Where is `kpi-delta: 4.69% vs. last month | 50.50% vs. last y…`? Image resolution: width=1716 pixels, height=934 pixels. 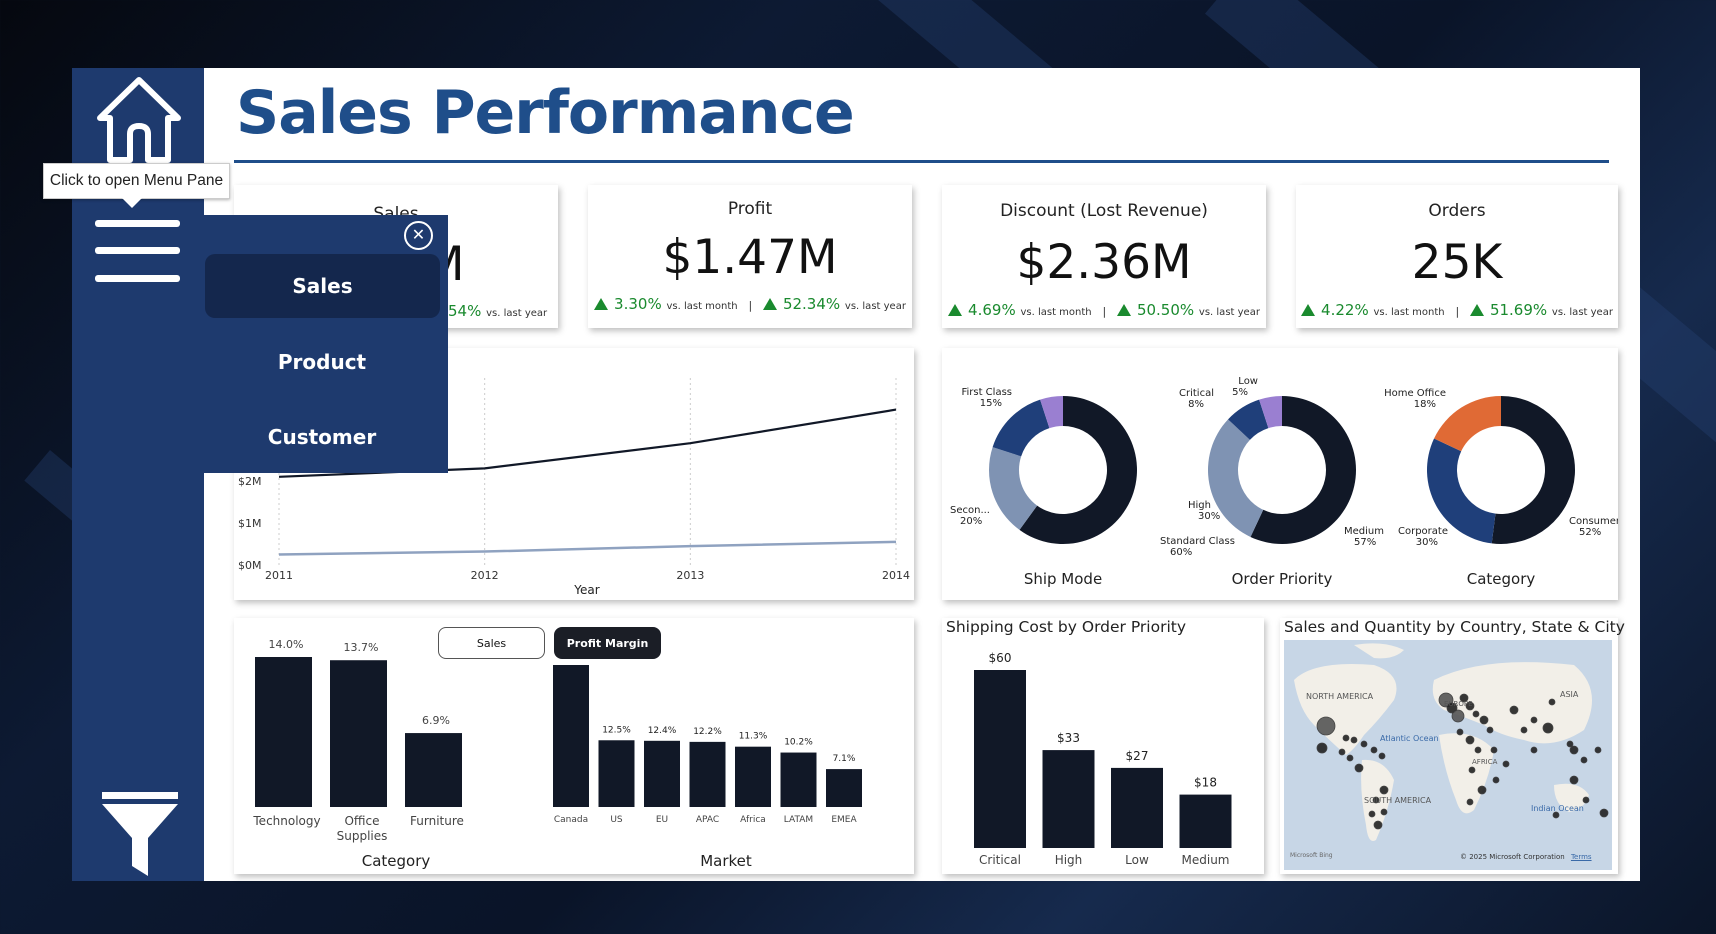 kpi-delta: 4.69% vs. last month | 50.50% vs. last y… is located at coordinates (1104, 310).